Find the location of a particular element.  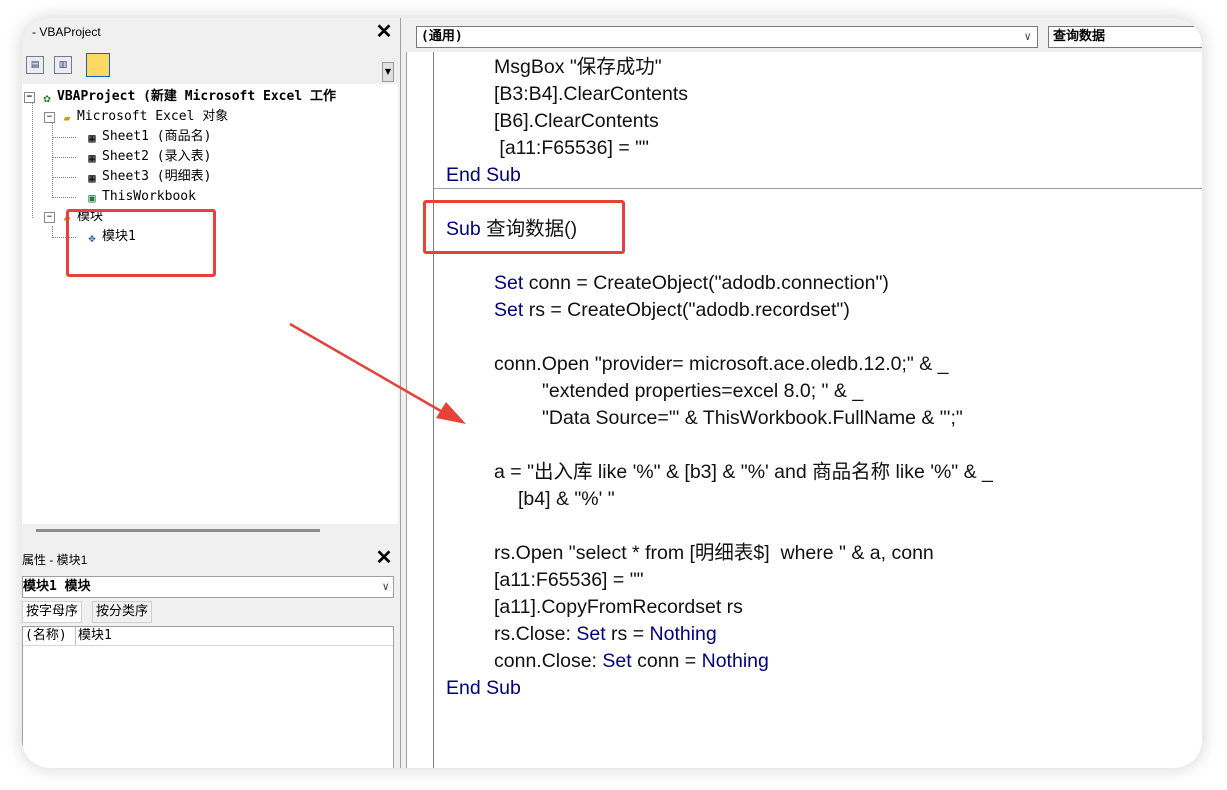

annotation-arrow is located at coordinates (377, 373).